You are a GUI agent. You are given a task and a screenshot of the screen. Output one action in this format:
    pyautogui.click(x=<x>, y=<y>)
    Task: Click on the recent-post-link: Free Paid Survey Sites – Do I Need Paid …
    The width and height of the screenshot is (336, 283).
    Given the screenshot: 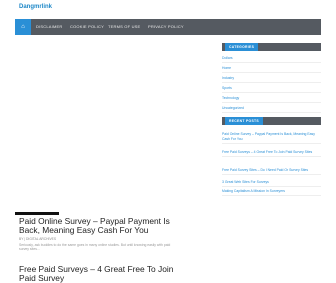 What is the action you would take?
    pyautogui.click(x=271, y=171)
    